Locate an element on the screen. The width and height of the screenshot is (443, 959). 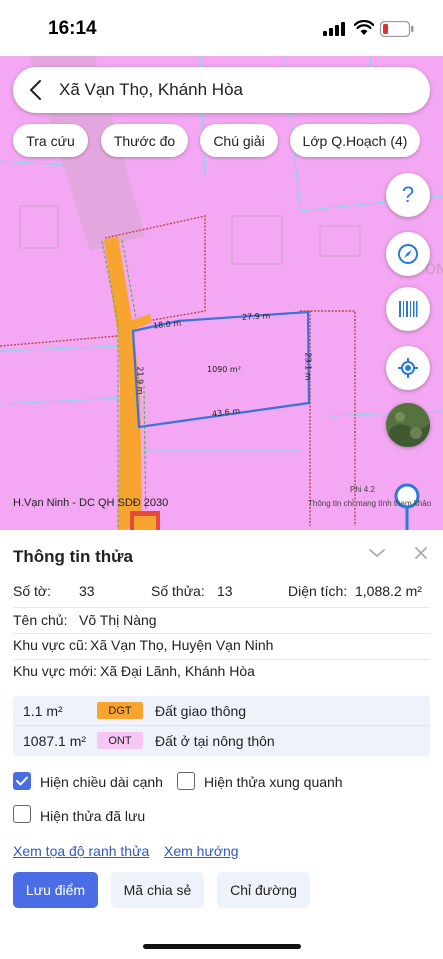
my-location-button is located at coordinates (408, 368).